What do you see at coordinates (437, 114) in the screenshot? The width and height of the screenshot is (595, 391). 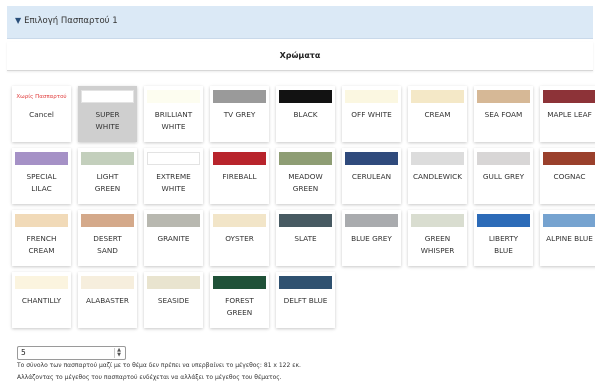 I see `color-tile: CREAM` at bounding box center [437, 114].